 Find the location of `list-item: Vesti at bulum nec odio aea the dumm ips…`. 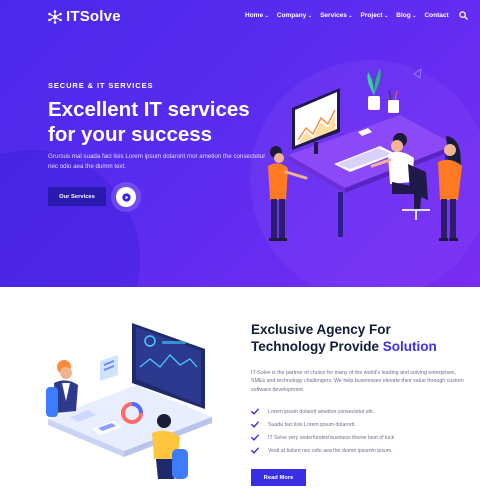

list-item: Vesti at bulum nec odio aea the dumm ips… is located at coordinates (322, 450).